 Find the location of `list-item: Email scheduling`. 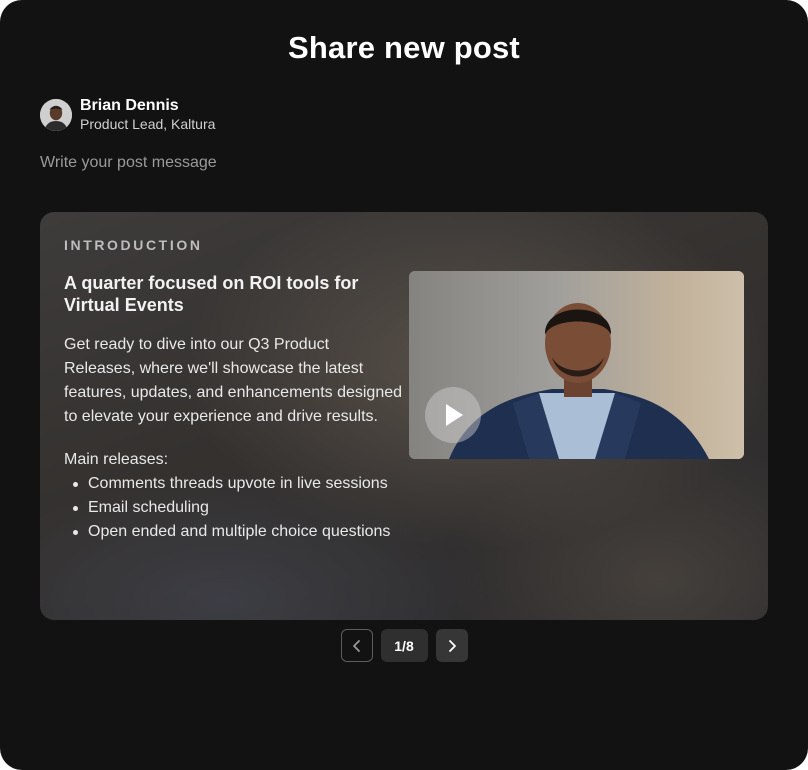

list-item: Email scheduling is located at coordinates (227, 508).